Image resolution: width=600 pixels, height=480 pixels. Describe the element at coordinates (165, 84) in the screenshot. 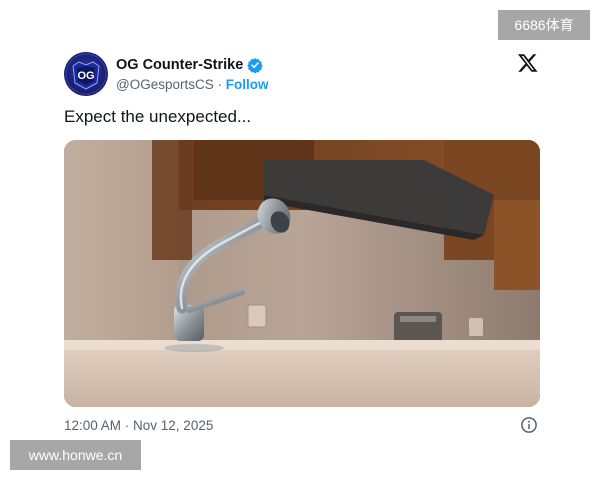

I see `author-handle: @OGesportsCS` at that location.